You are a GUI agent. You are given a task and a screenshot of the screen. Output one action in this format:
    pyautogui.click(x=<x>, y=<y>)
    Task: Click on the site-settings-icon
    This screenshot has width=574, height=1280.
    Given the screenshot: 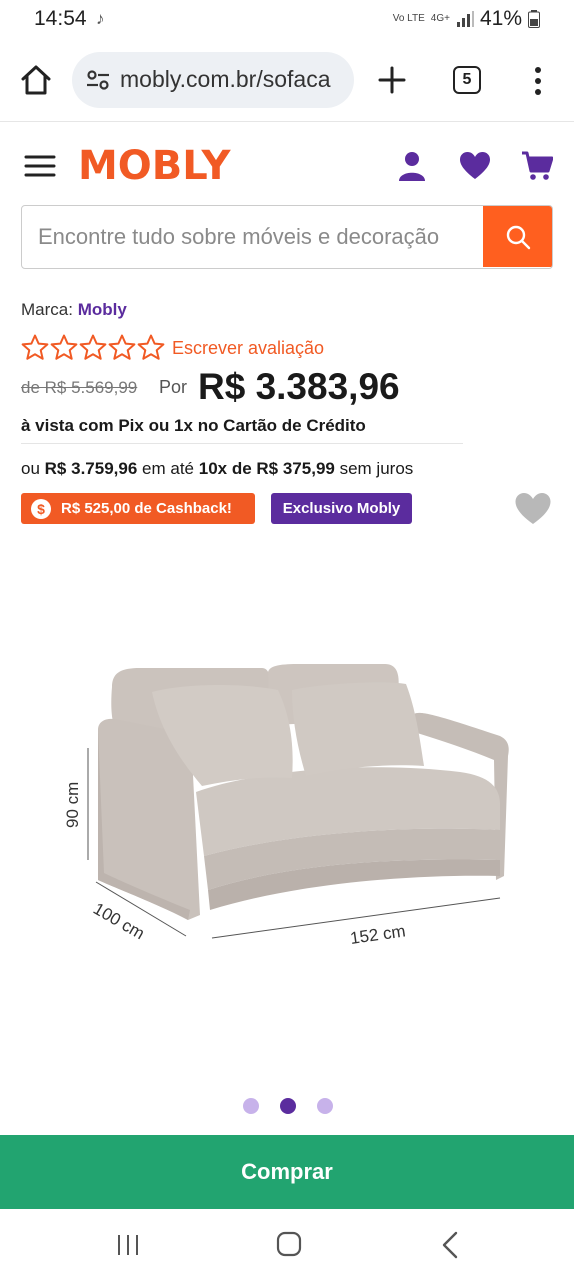 What is the action you would take?
    pyautogui.click(x=98, y=80)
    